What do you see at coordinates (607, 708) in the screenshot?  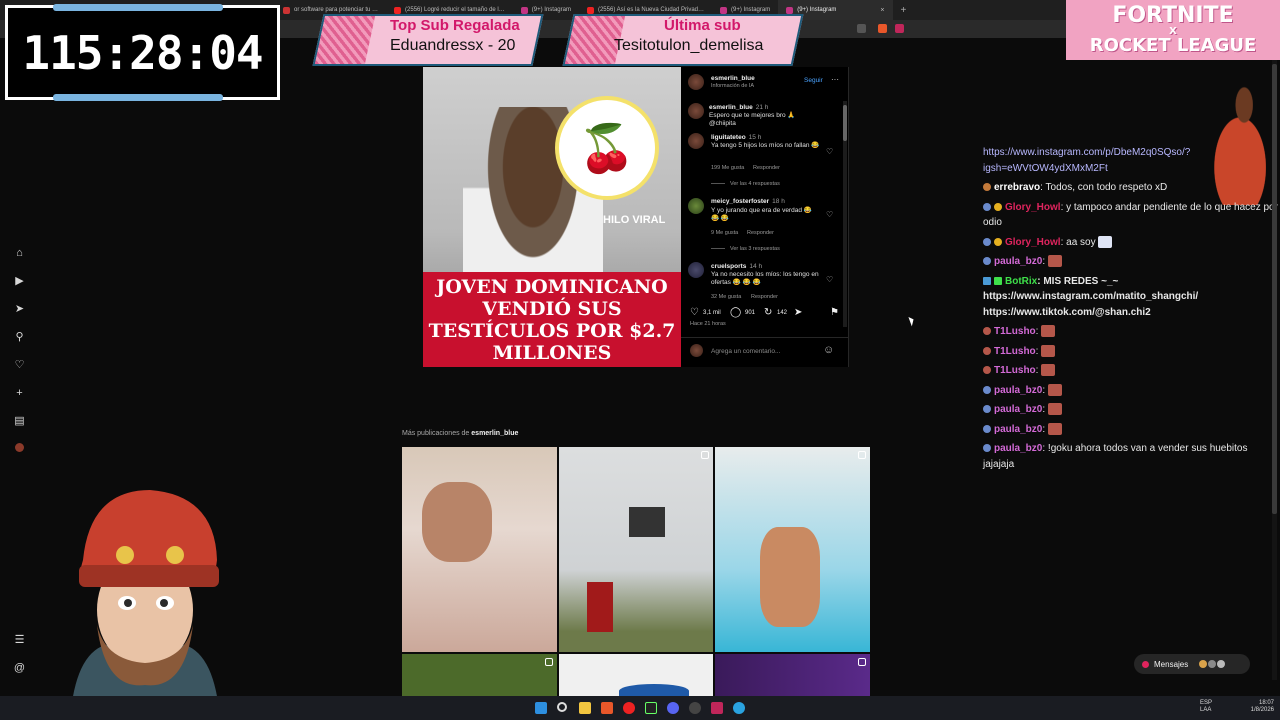 I see `brave-icon` at bounding box center [607, 708].